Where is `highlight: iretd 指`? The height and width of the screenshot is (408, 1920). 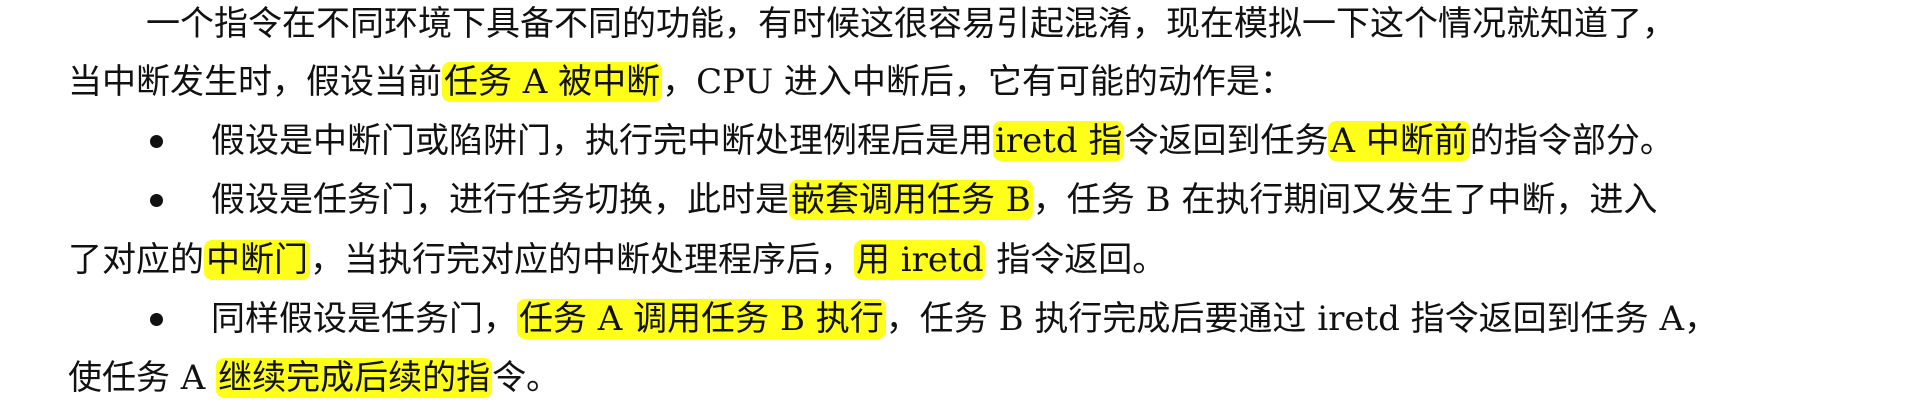 highlight: iretd 指 is located at coordinates (1059, 141).